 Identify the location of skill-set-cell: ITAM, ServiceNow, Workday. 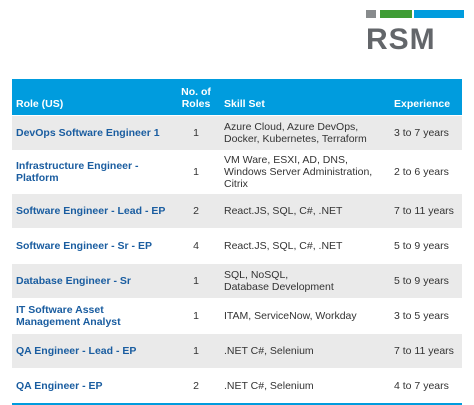
(305, 316).